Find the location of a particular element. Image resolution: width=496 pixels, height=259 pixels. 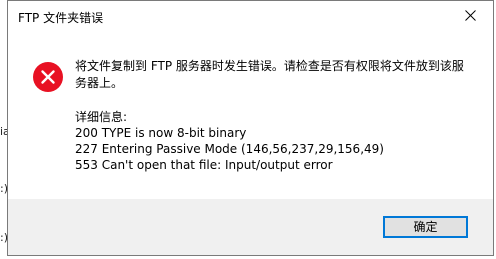

error-message: 将文件复制到 FTP 服务器时发生错误。请检查是否有权限将文件放到该服务器上。 is located at coordinates (269, 74).